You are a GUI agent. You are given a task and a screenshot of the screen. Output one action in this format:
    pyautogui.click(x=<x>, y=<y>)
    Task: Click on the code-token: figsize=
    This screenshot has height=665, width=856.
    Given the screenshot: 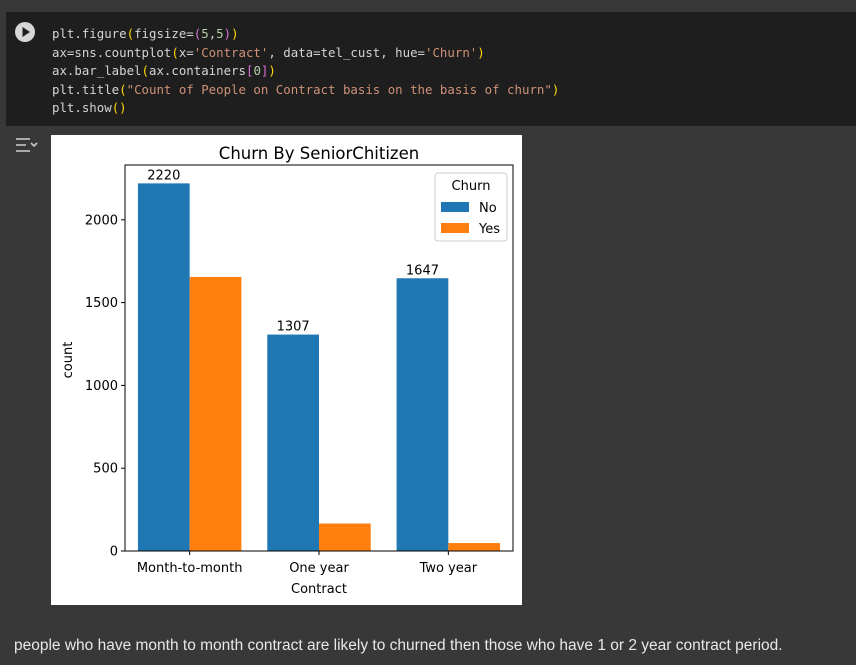 What is the action you would take?
    pyautogui.click(x=164, y=33)
    